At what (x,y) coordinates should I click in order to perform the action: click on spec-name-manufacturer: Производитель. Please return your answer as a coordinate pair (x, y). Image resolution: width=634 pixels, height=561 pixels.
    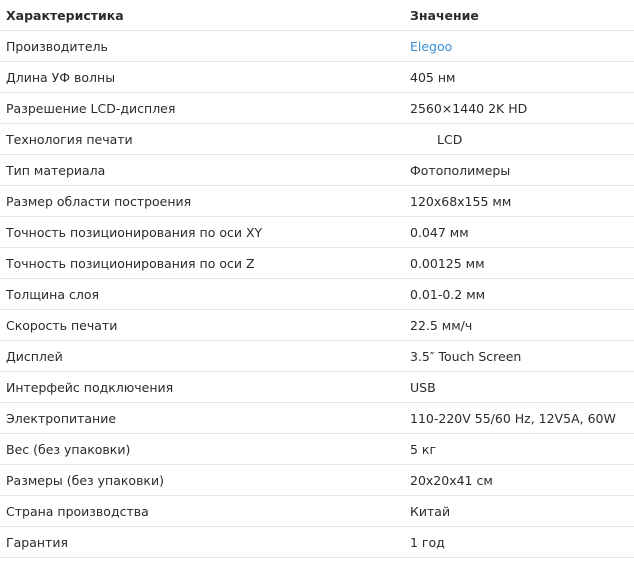
    Looking at the image, I should click on (57, 46).